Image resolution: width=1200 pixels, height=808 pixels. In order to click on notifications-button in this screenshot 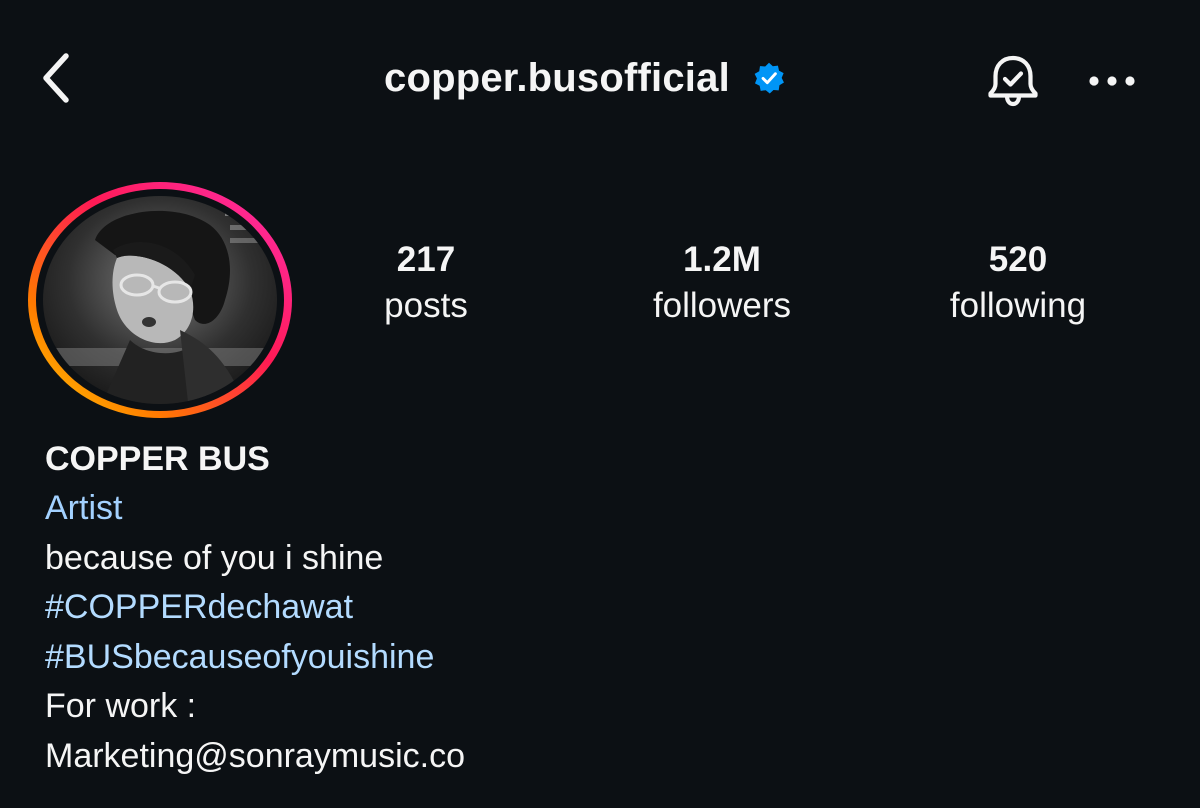, I will do `click(1013, 81)`.